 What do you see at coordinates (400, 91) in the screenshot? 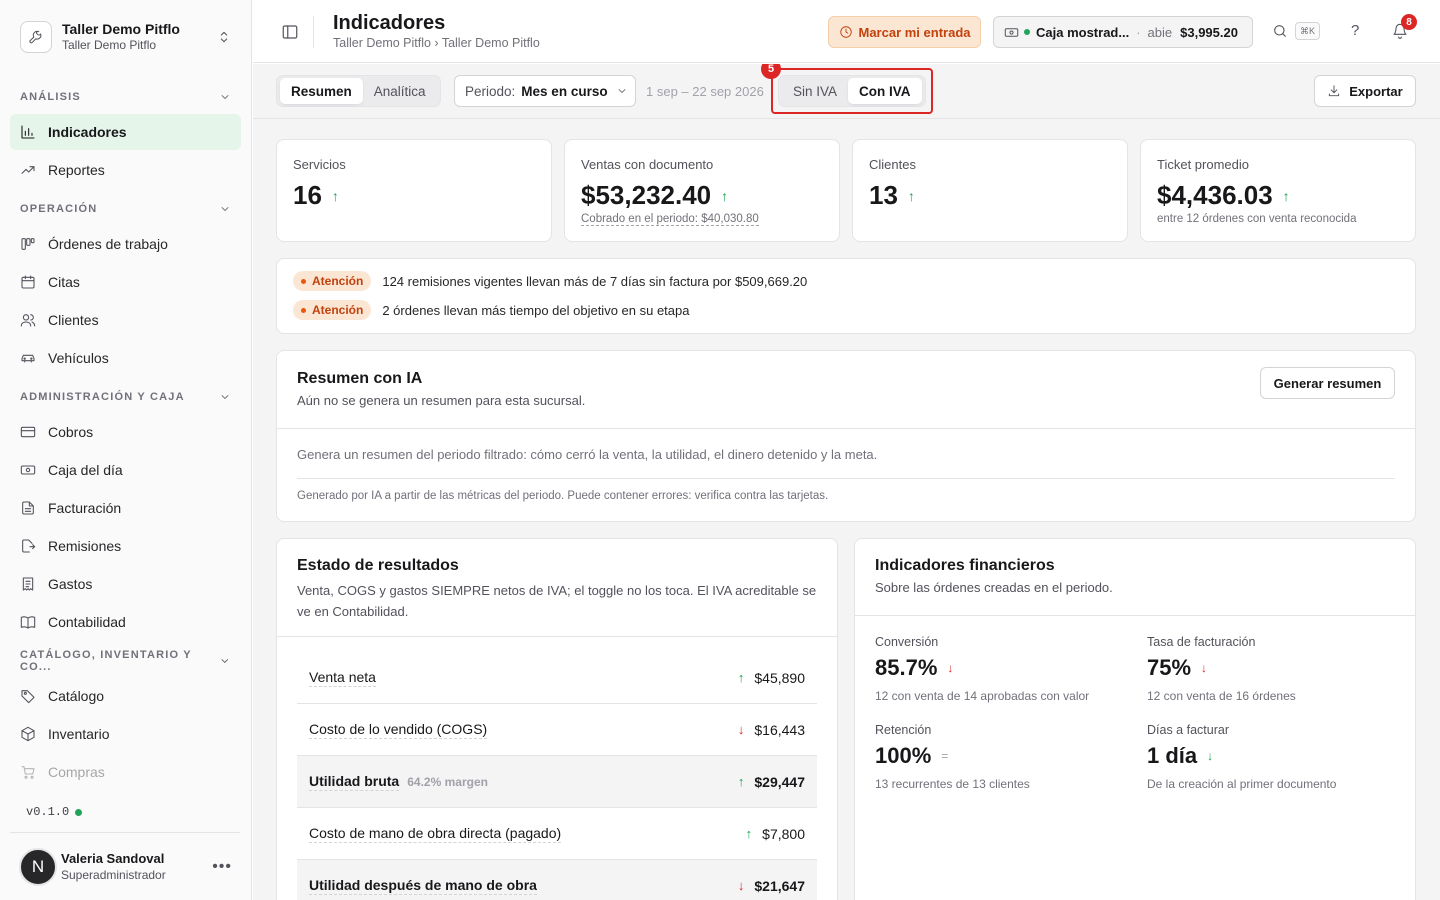
I see `tab-analitica: Analítica` at bounding box center [400, 91].